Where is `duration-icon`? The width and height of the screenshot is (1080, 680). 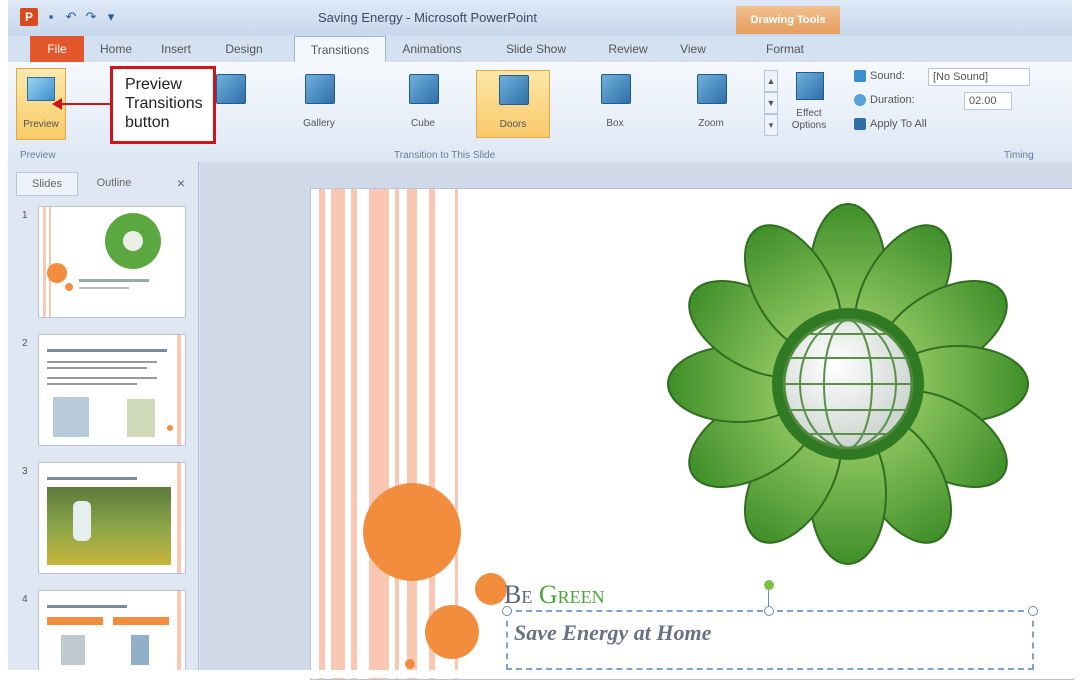
duration-icon is located at coordinates (860, 100).